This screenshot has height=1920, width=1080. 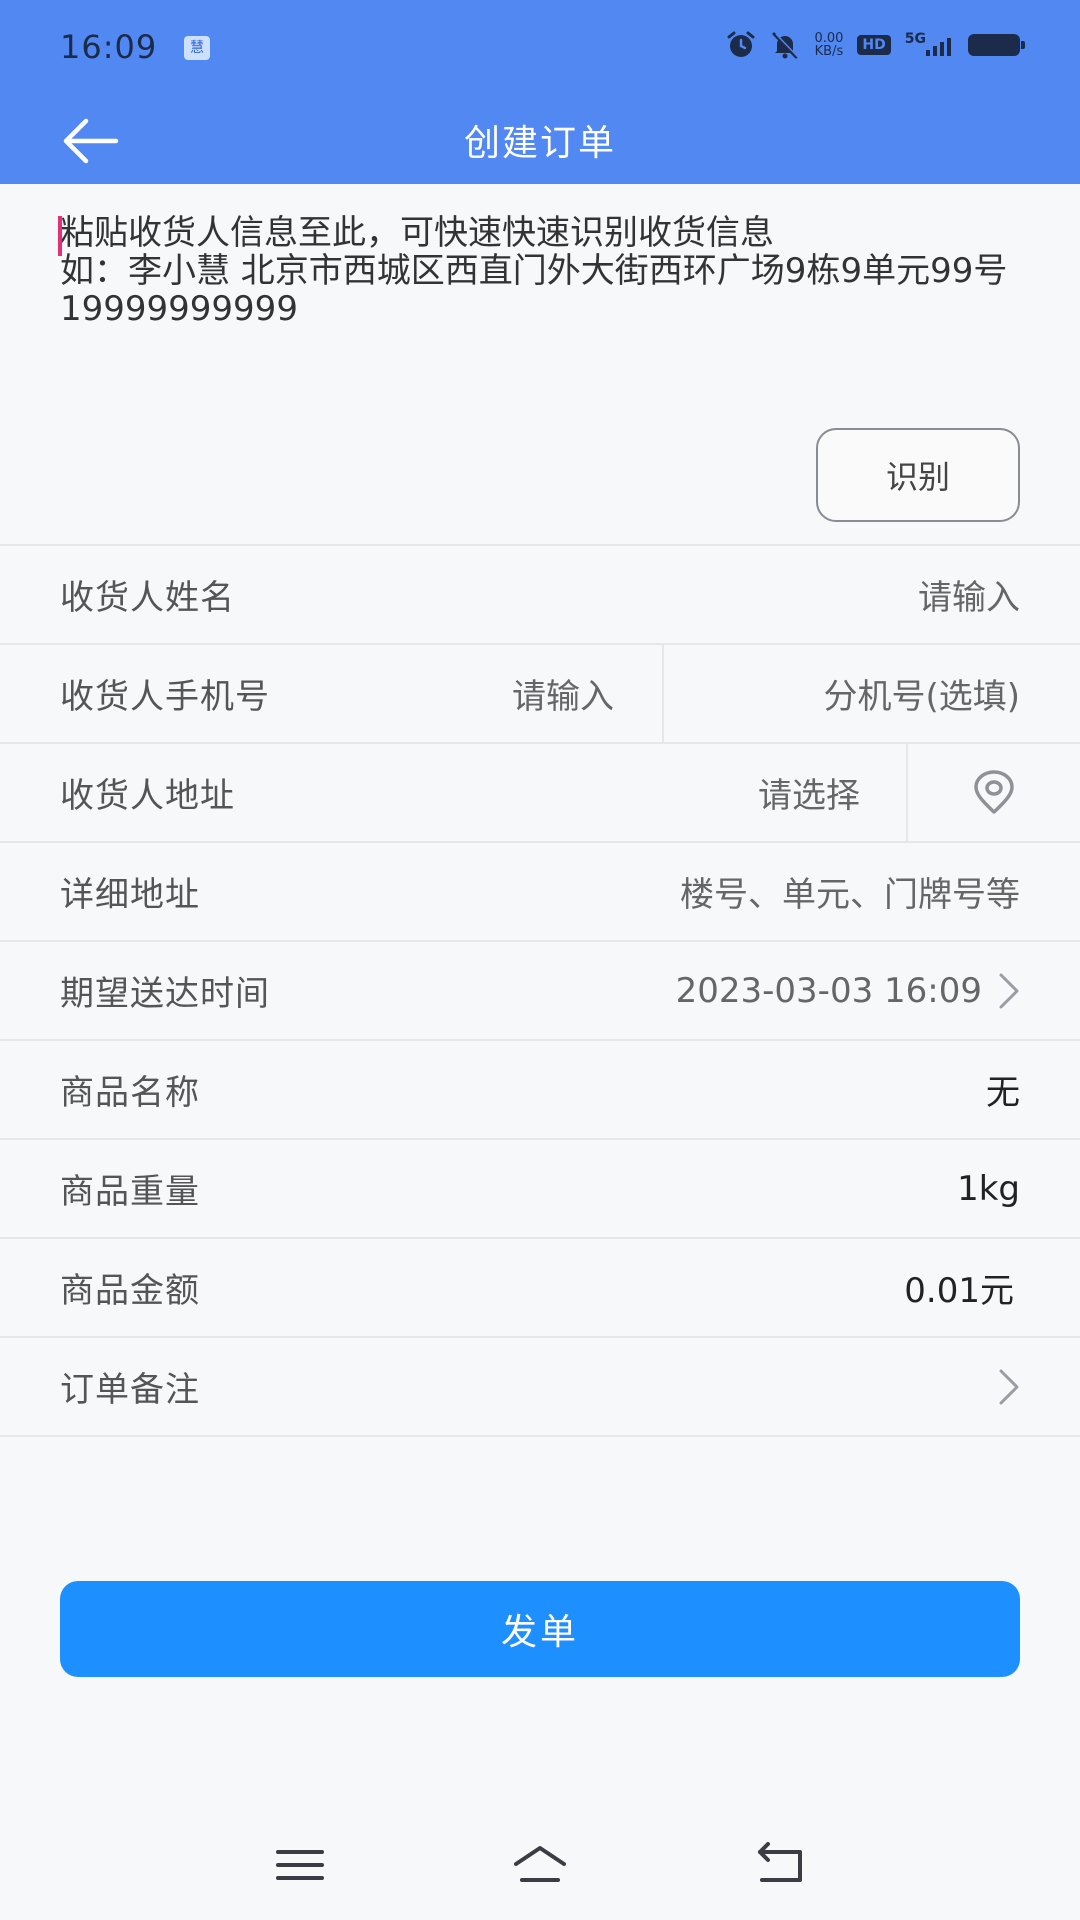 What do you see at coordinates (60, 236) in the screenshot?
I see `text-cursor` at bounding box center [60, 236].